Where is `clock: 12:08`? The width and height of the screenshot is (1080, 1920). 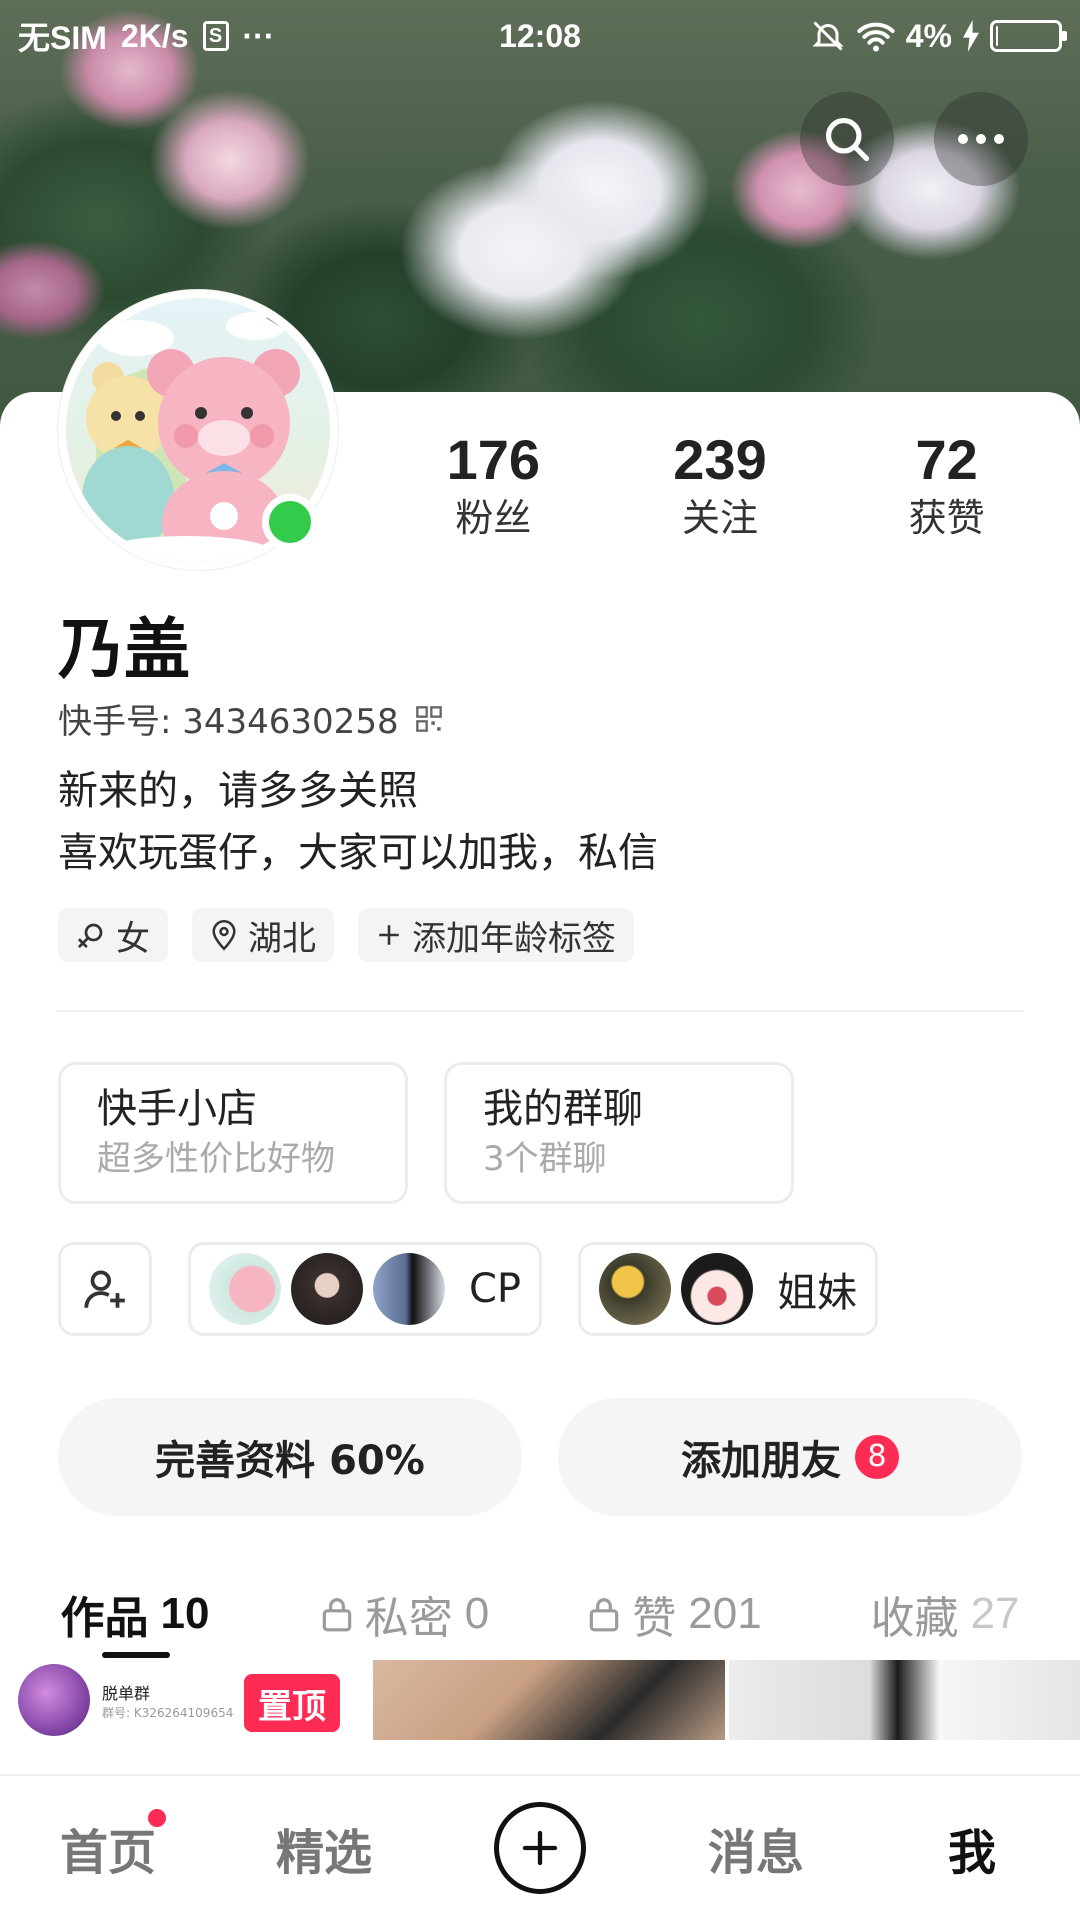 clock: 12:08 is located at coordinates (540, 35).